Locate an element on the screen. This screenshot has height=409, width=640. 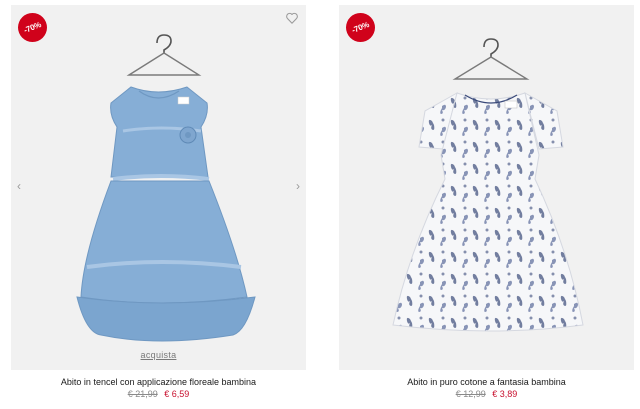
old-price: € 21,99 is located at coordinates (142, 394).